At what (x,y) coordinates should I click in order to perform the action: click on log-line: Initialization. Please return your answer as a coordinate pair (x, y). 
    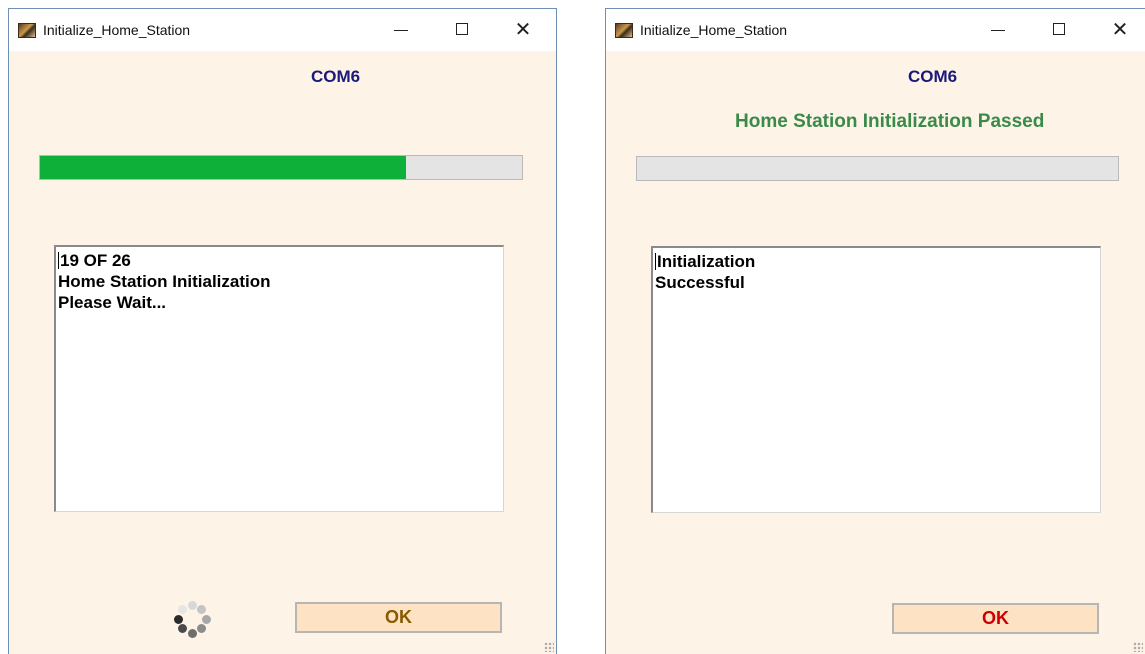
    Looking at the image, I should click on (705, 261).